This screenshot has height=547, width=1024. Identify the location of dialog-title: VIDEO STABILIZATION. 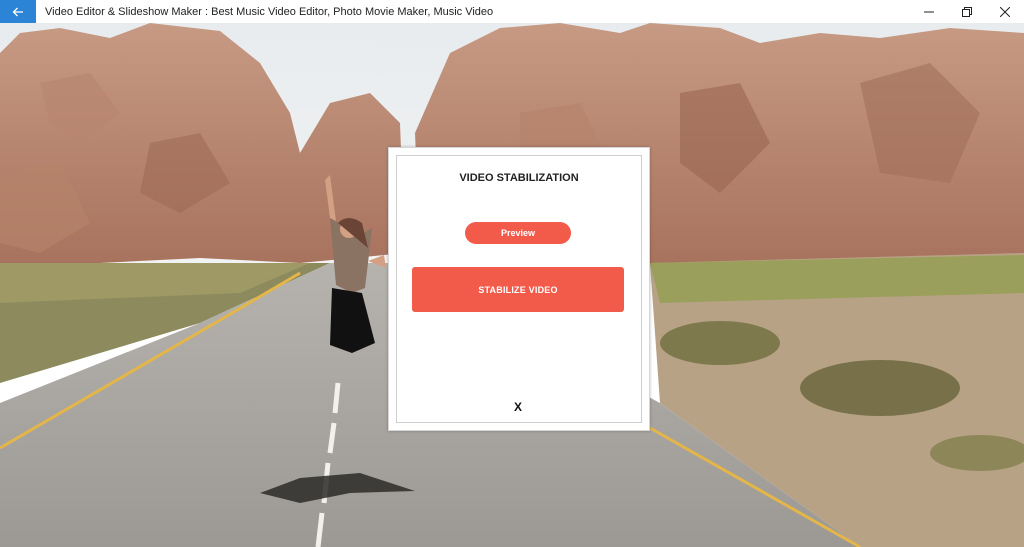
(519, 178).